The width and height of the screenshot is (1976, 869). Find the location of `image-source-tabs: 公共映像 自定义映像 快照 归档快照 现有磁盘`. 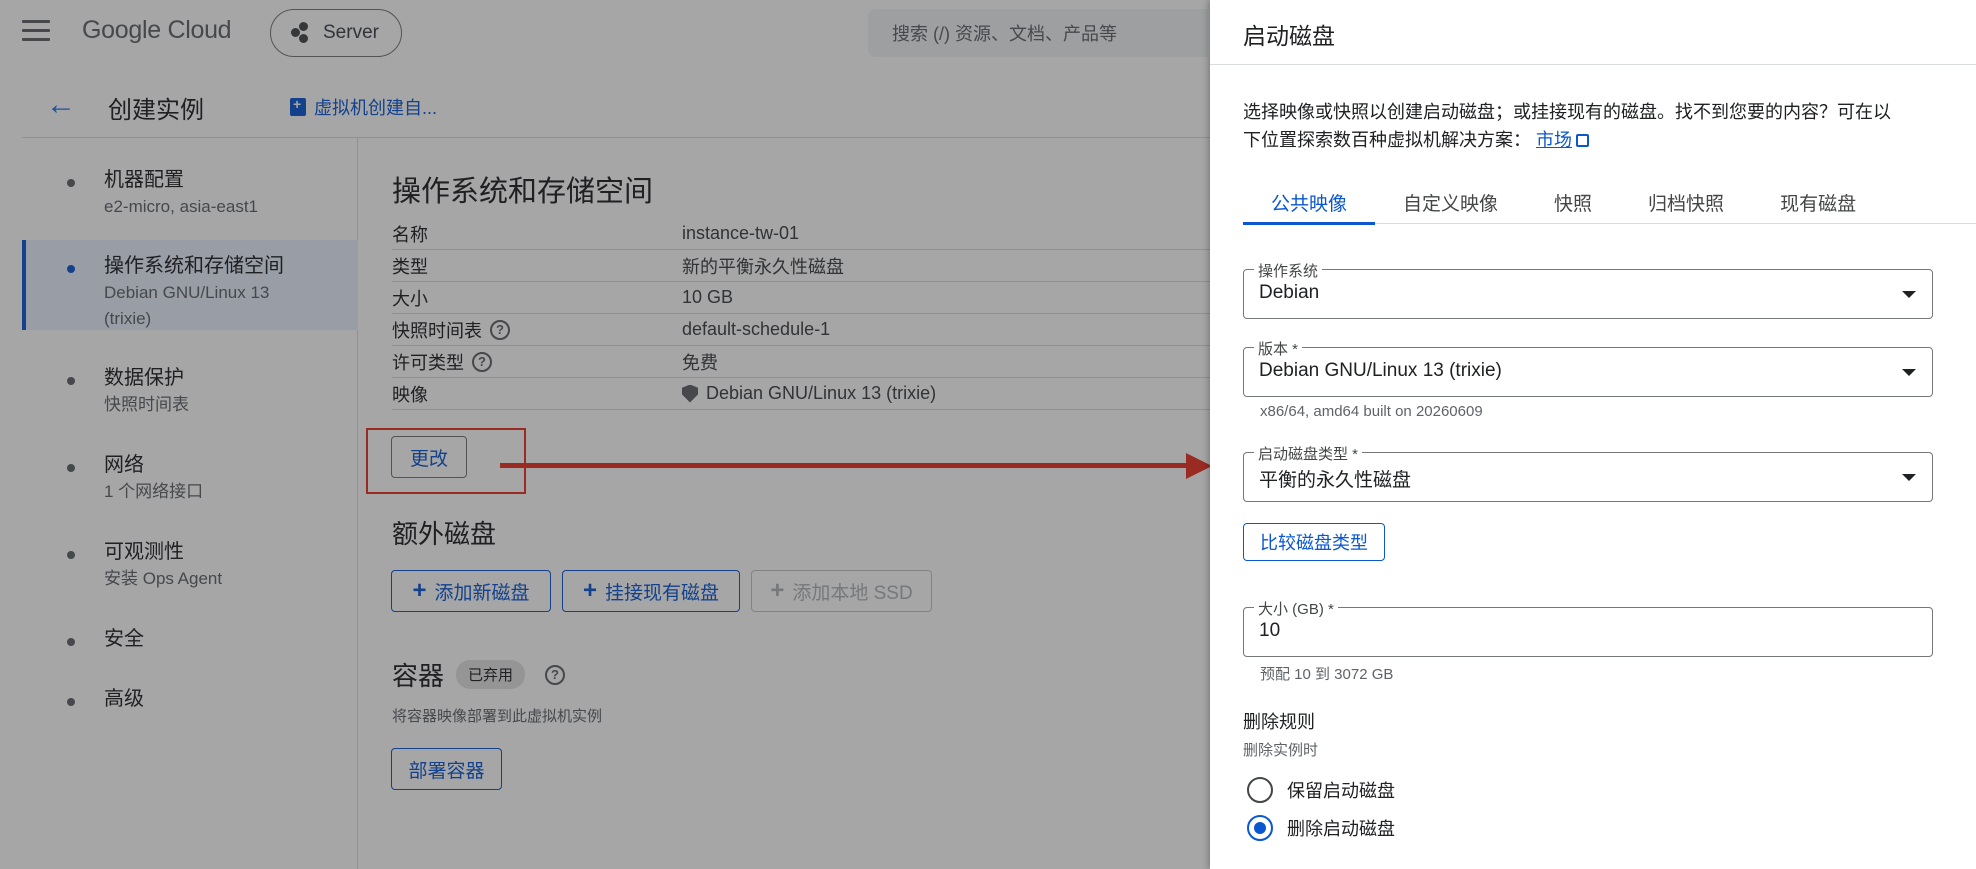

image-source-tabs: 公共映像 自定义映像 快照 归档快照 现有磁盘 is located at coordinates (1609, 202).